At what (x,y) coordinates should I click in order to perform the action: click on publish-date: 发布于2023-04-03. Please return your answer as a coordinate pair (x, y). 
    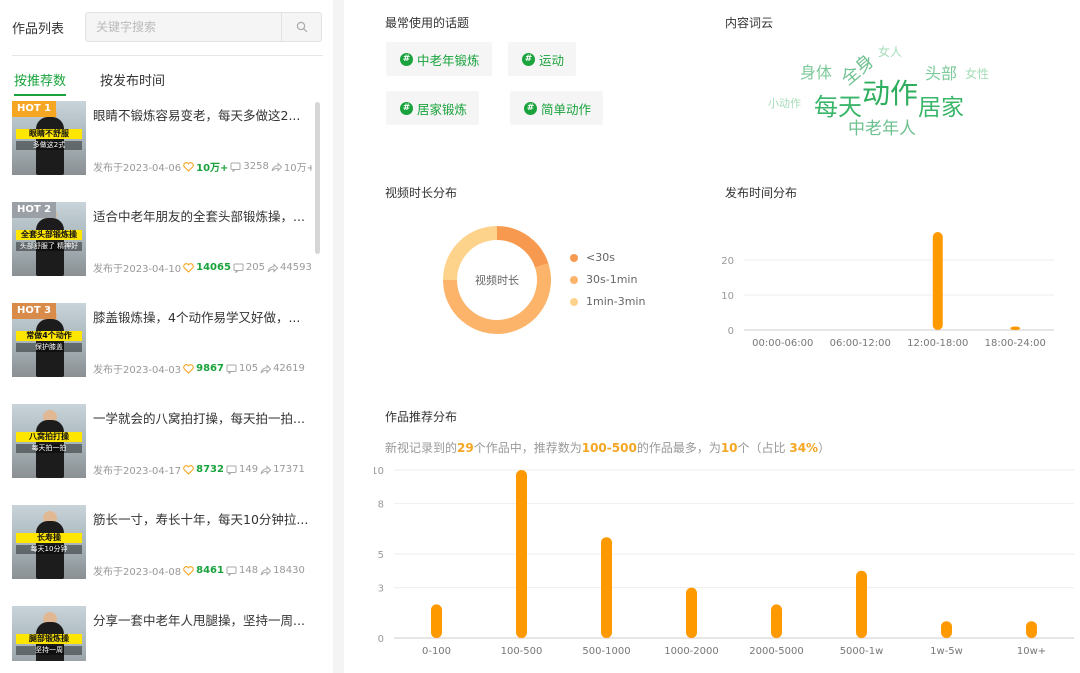
    Looking at the image, I should click on (137, 370).